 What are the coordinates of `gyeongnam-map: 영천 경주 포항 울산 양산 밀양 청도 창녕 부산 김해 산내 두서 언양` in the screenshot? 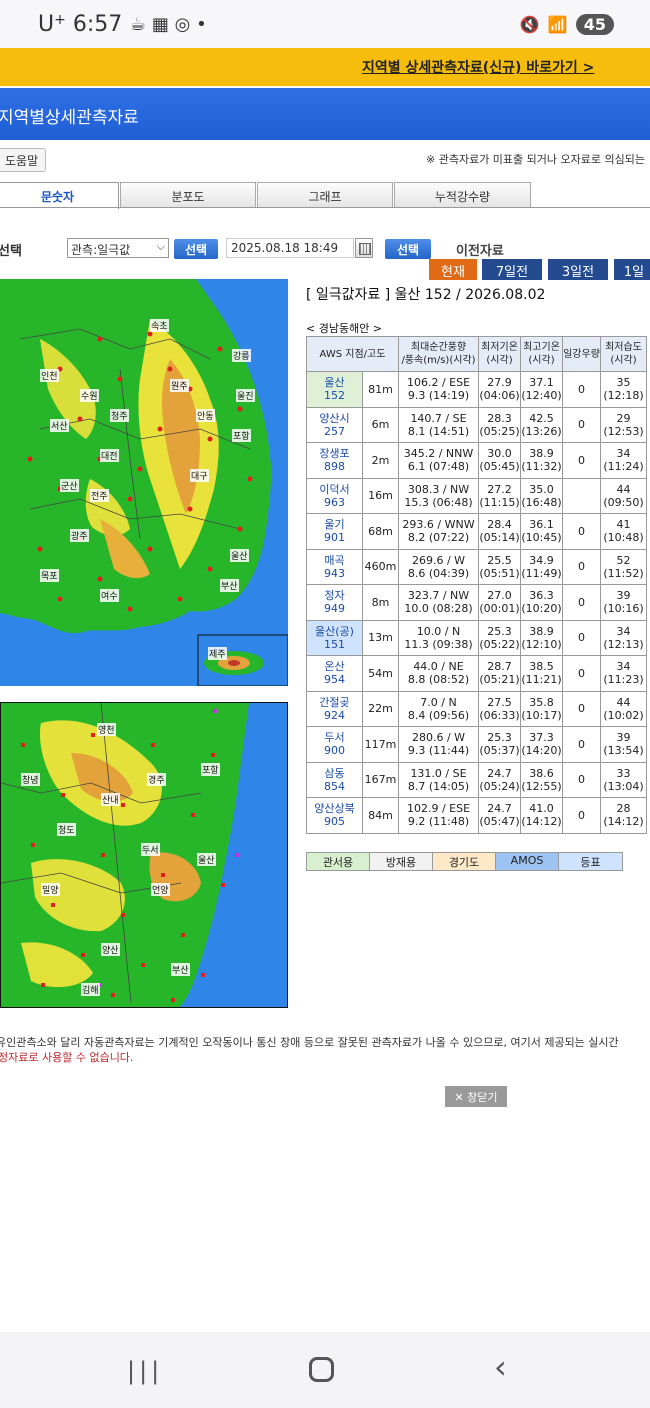 It's located at (144, 855).